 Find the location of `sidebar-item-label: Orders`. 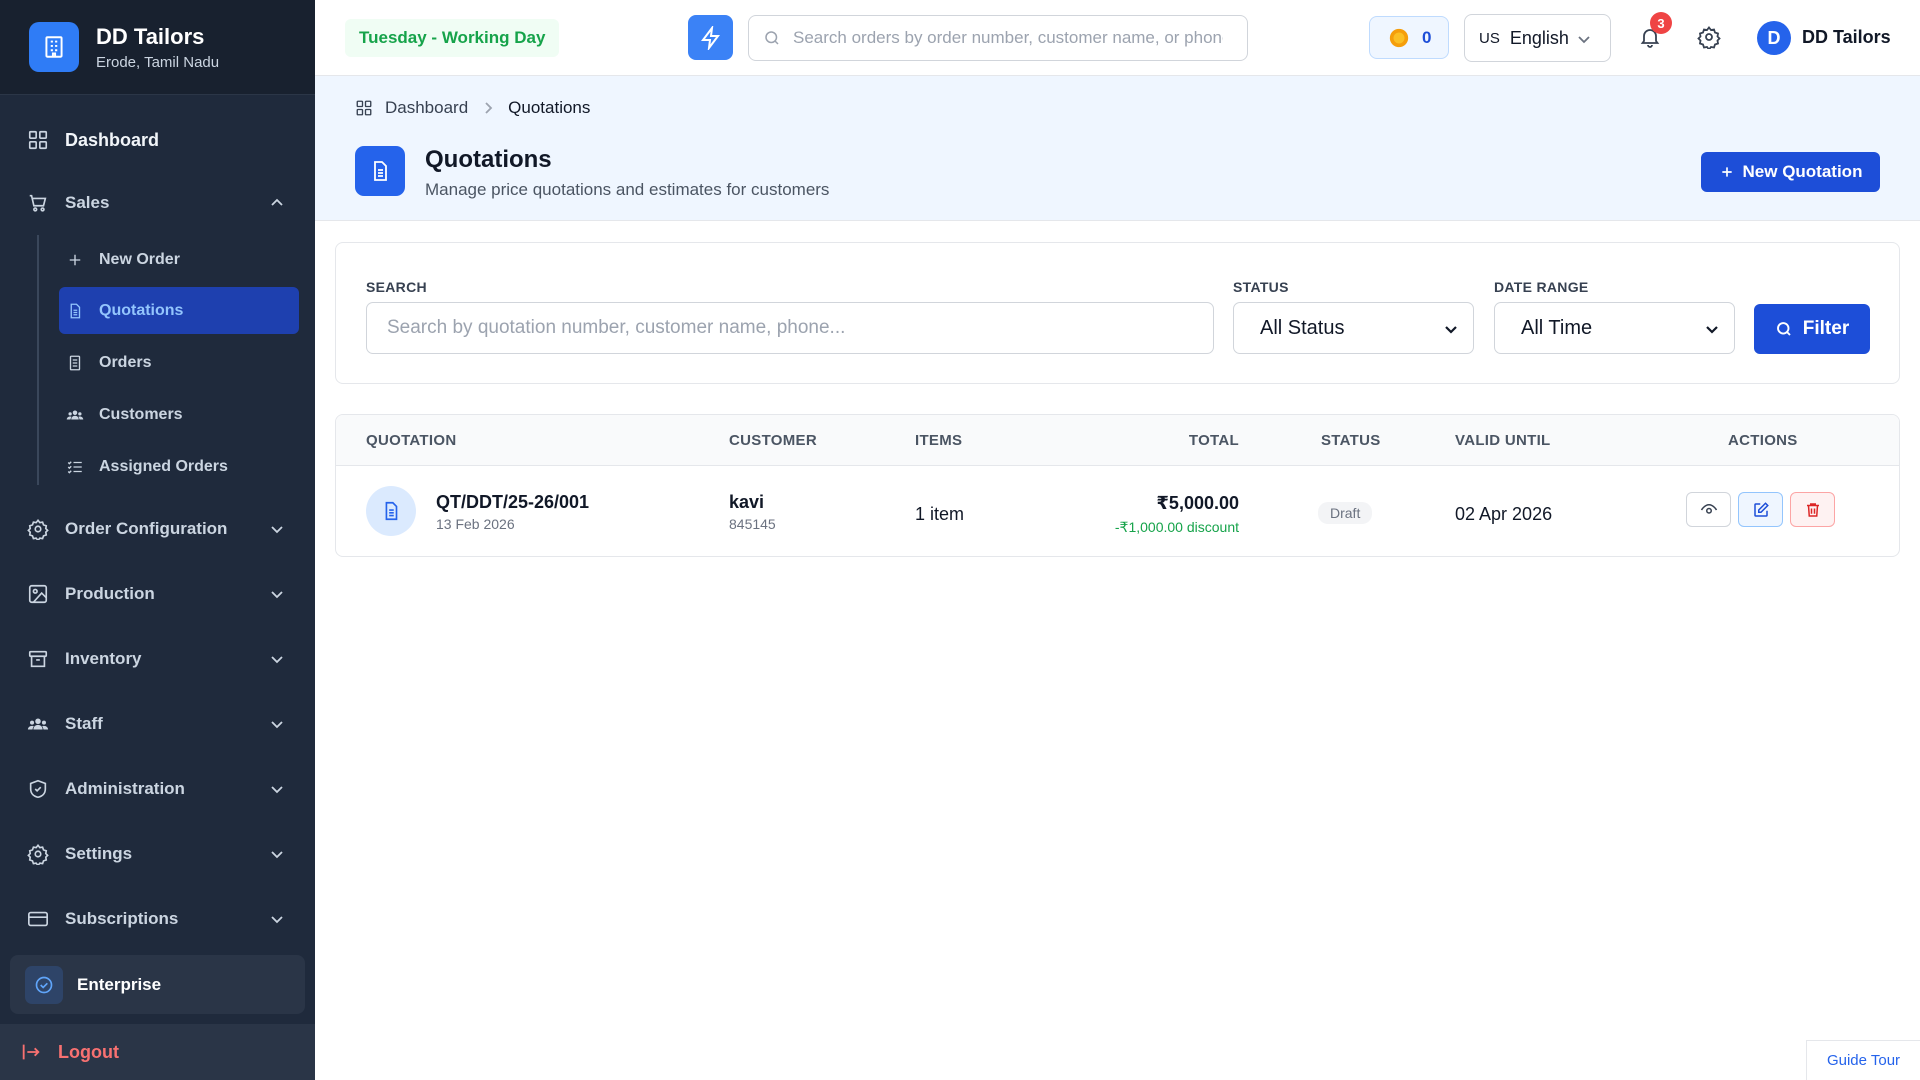

sidebar-item-label: Orders is located at coordinates (125, 362).